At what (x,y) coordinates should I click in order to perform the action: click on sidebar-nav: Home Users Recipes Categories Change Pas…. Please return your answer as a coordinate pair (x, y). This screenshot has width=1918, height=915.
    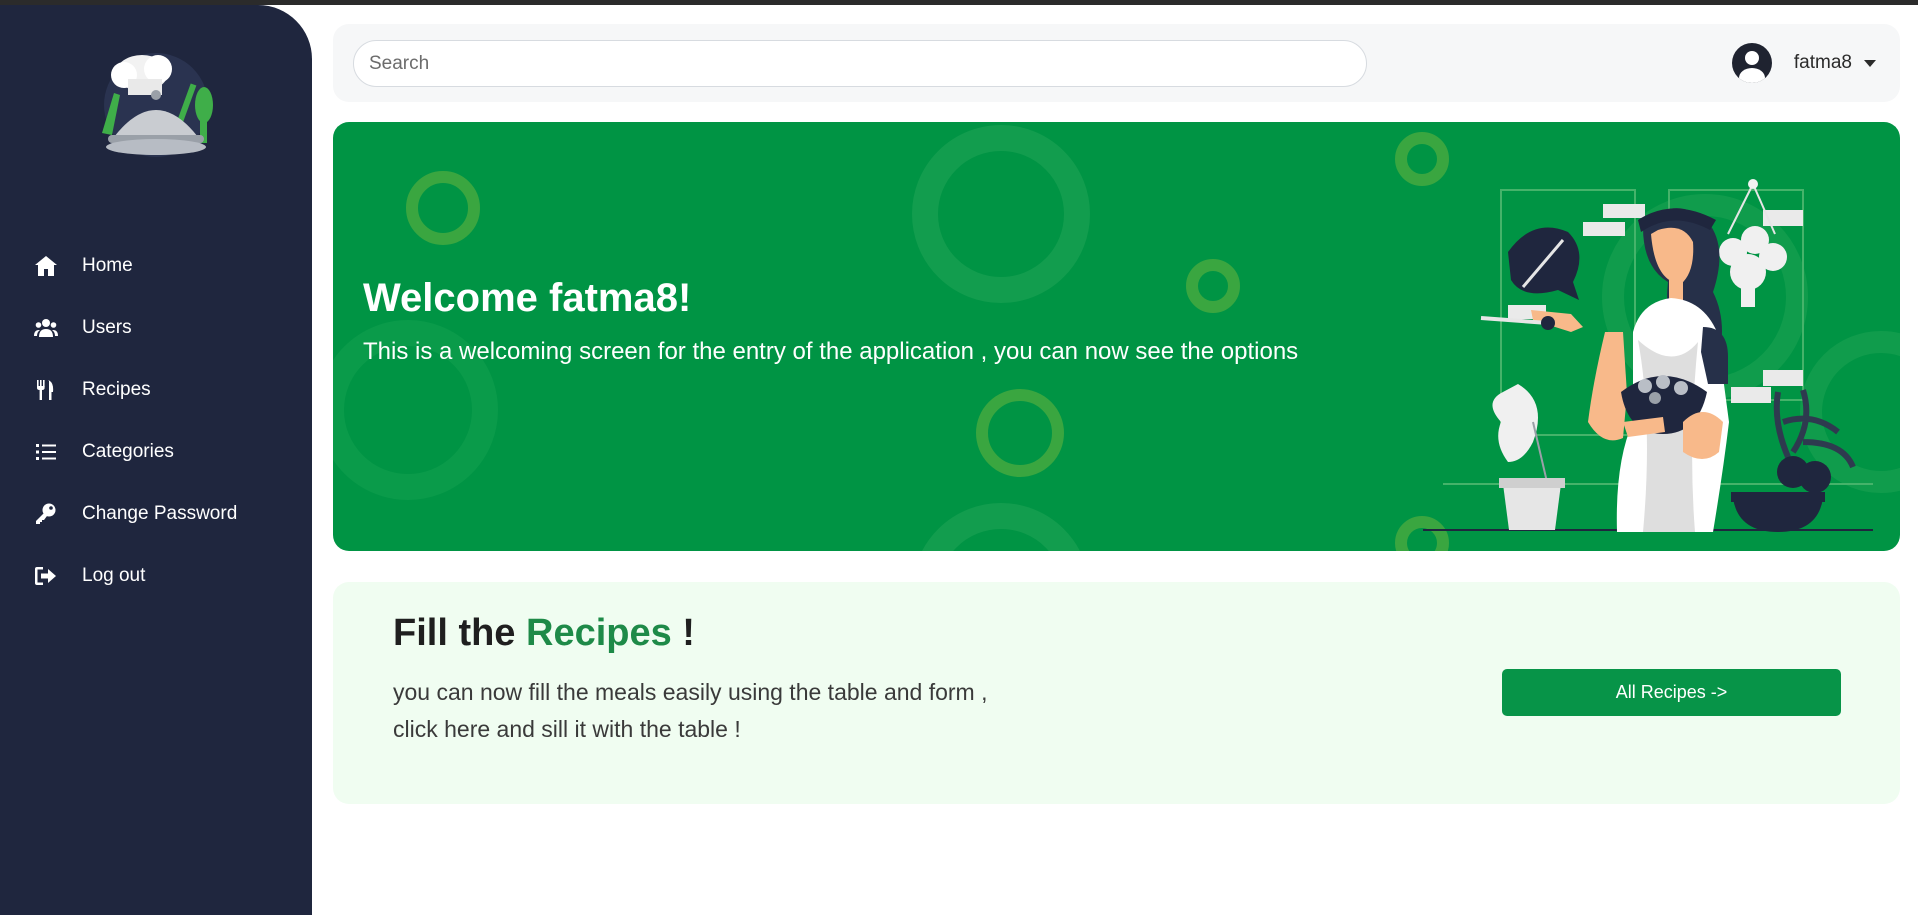
    Looking at the image, I should click on (156, 421).